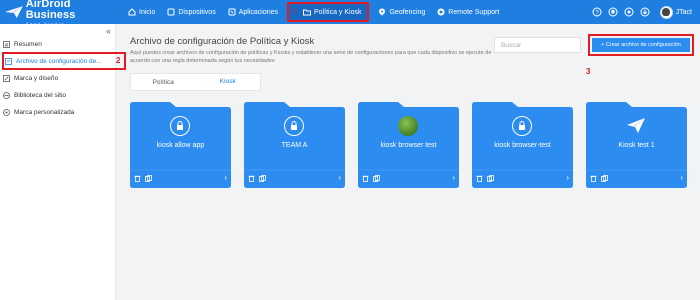 This screenshot has width=700, height=300. I want to click on config-card: Kiosk test 1 ›, so click(636, 145).